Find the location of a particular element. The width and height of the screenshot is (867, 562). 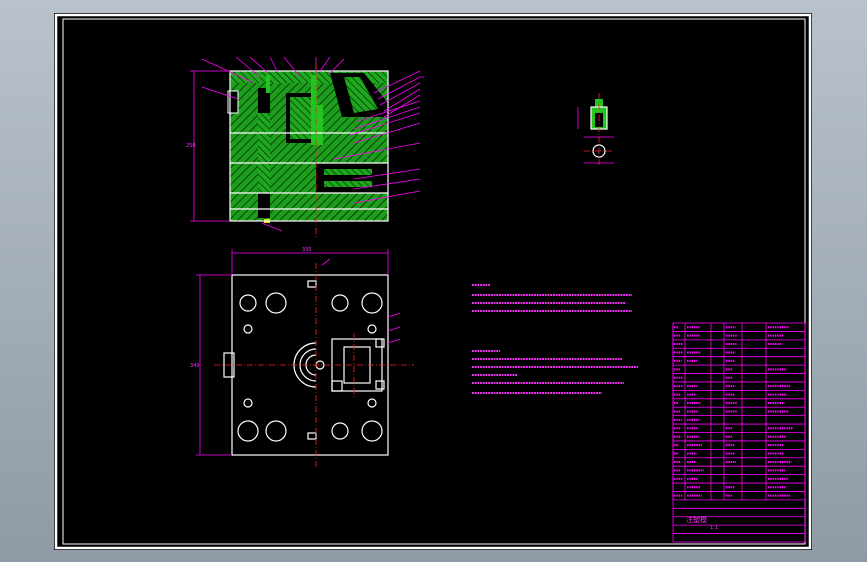

title-block-scale: 1:1 is located at coordinates (714, 528).